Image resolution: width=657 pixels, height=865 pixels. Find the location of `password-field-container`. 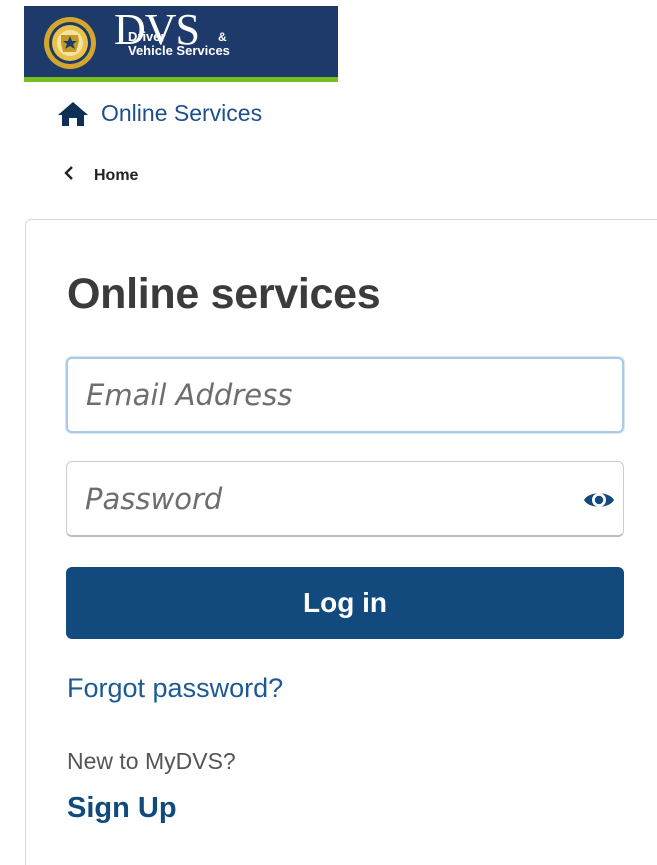

password-field-container is located at coordinates (345, 499).